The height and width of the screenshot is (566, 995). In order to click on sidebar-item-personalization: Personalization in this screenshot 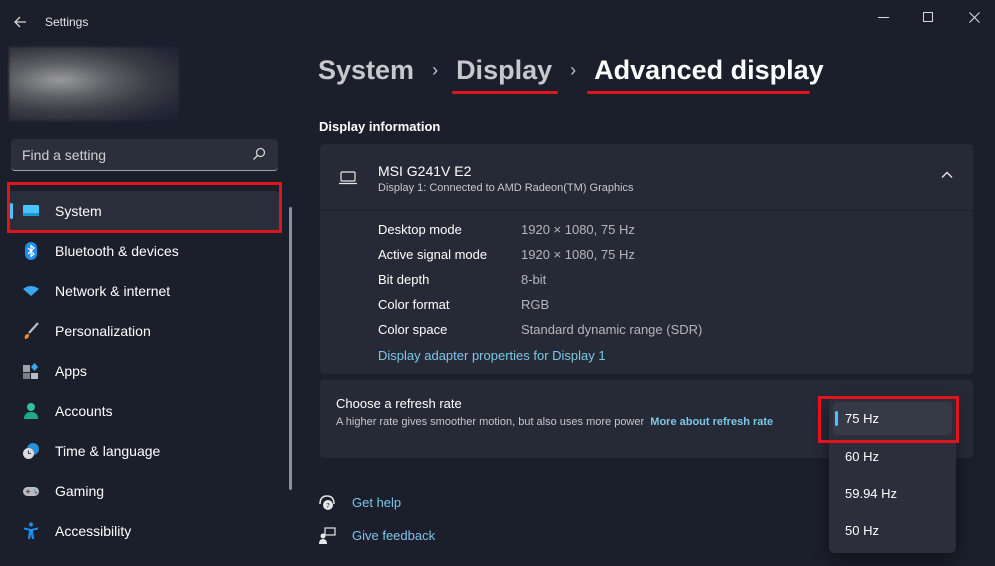, I will do `click(144, 331)`.